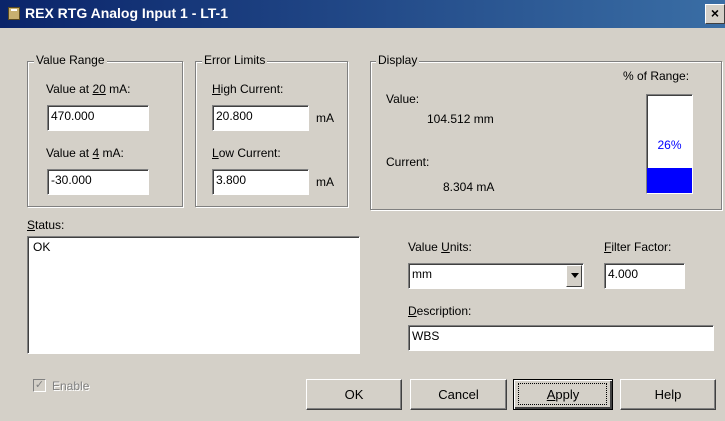 This screenshot has height=421, width=725. Describe the element at coordinates (126, 13) in the screenshot. I see `window-title: REX RTG Analog Input 1 - LT-1` at that location.